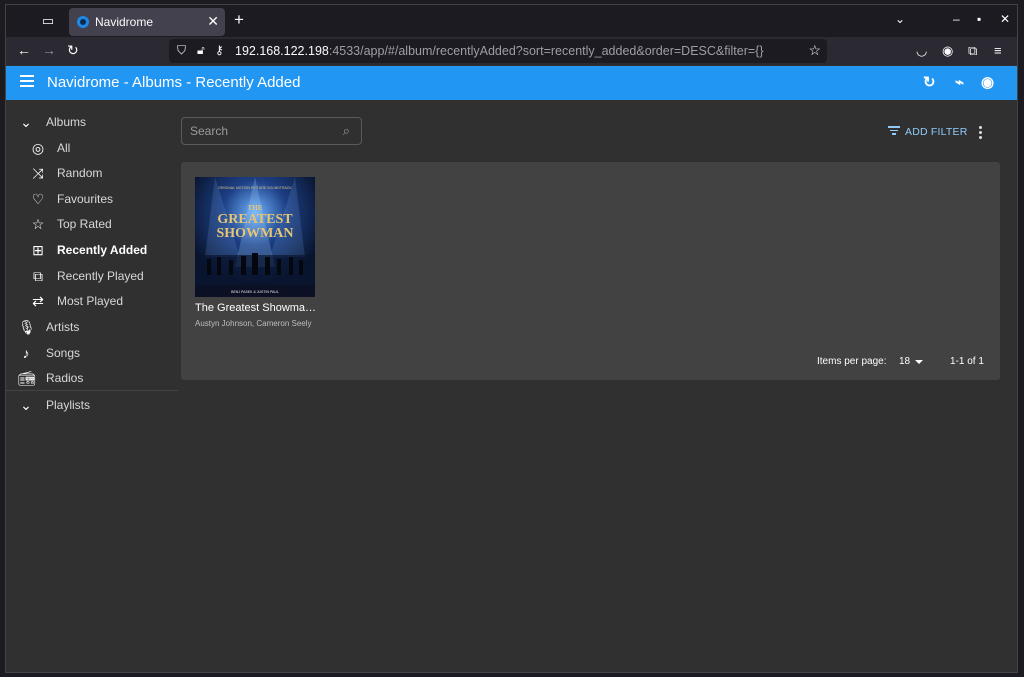  I want to click on items-per-page-label: Items per page:, so click(852, 361).